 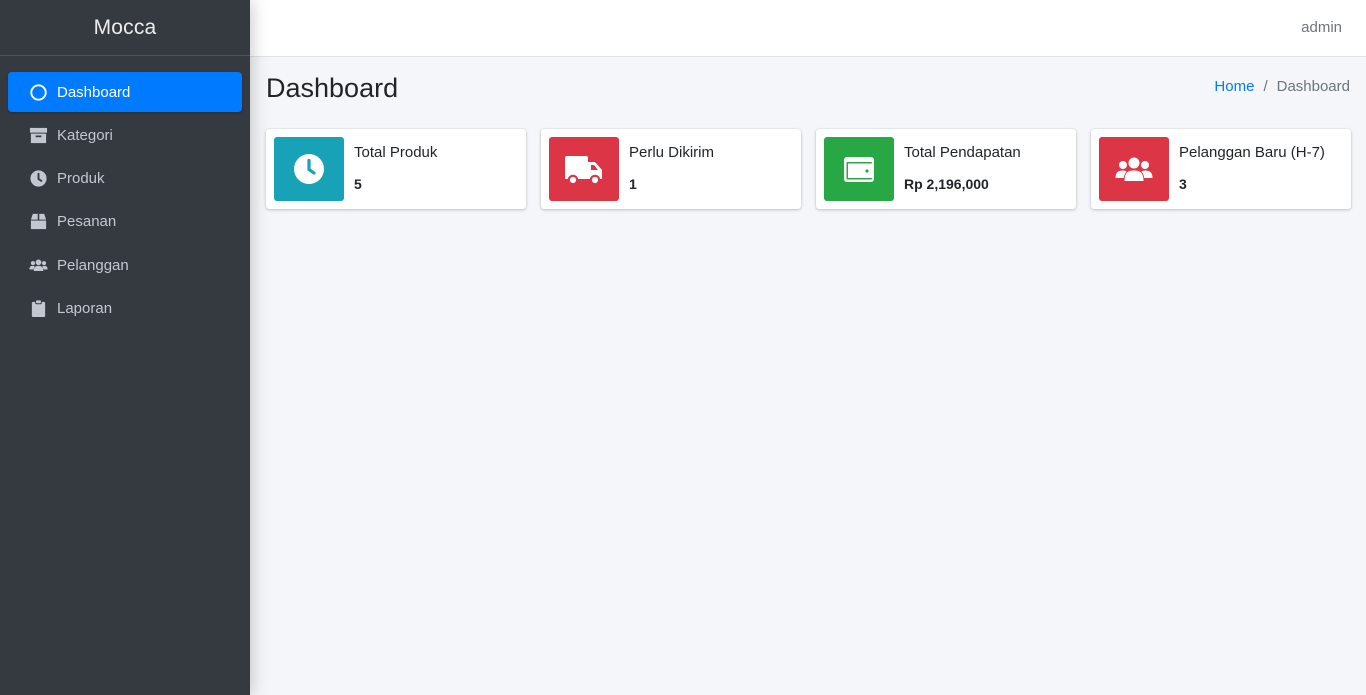 I want to click on brand-name: Mocca, so click(x=125, y=28).